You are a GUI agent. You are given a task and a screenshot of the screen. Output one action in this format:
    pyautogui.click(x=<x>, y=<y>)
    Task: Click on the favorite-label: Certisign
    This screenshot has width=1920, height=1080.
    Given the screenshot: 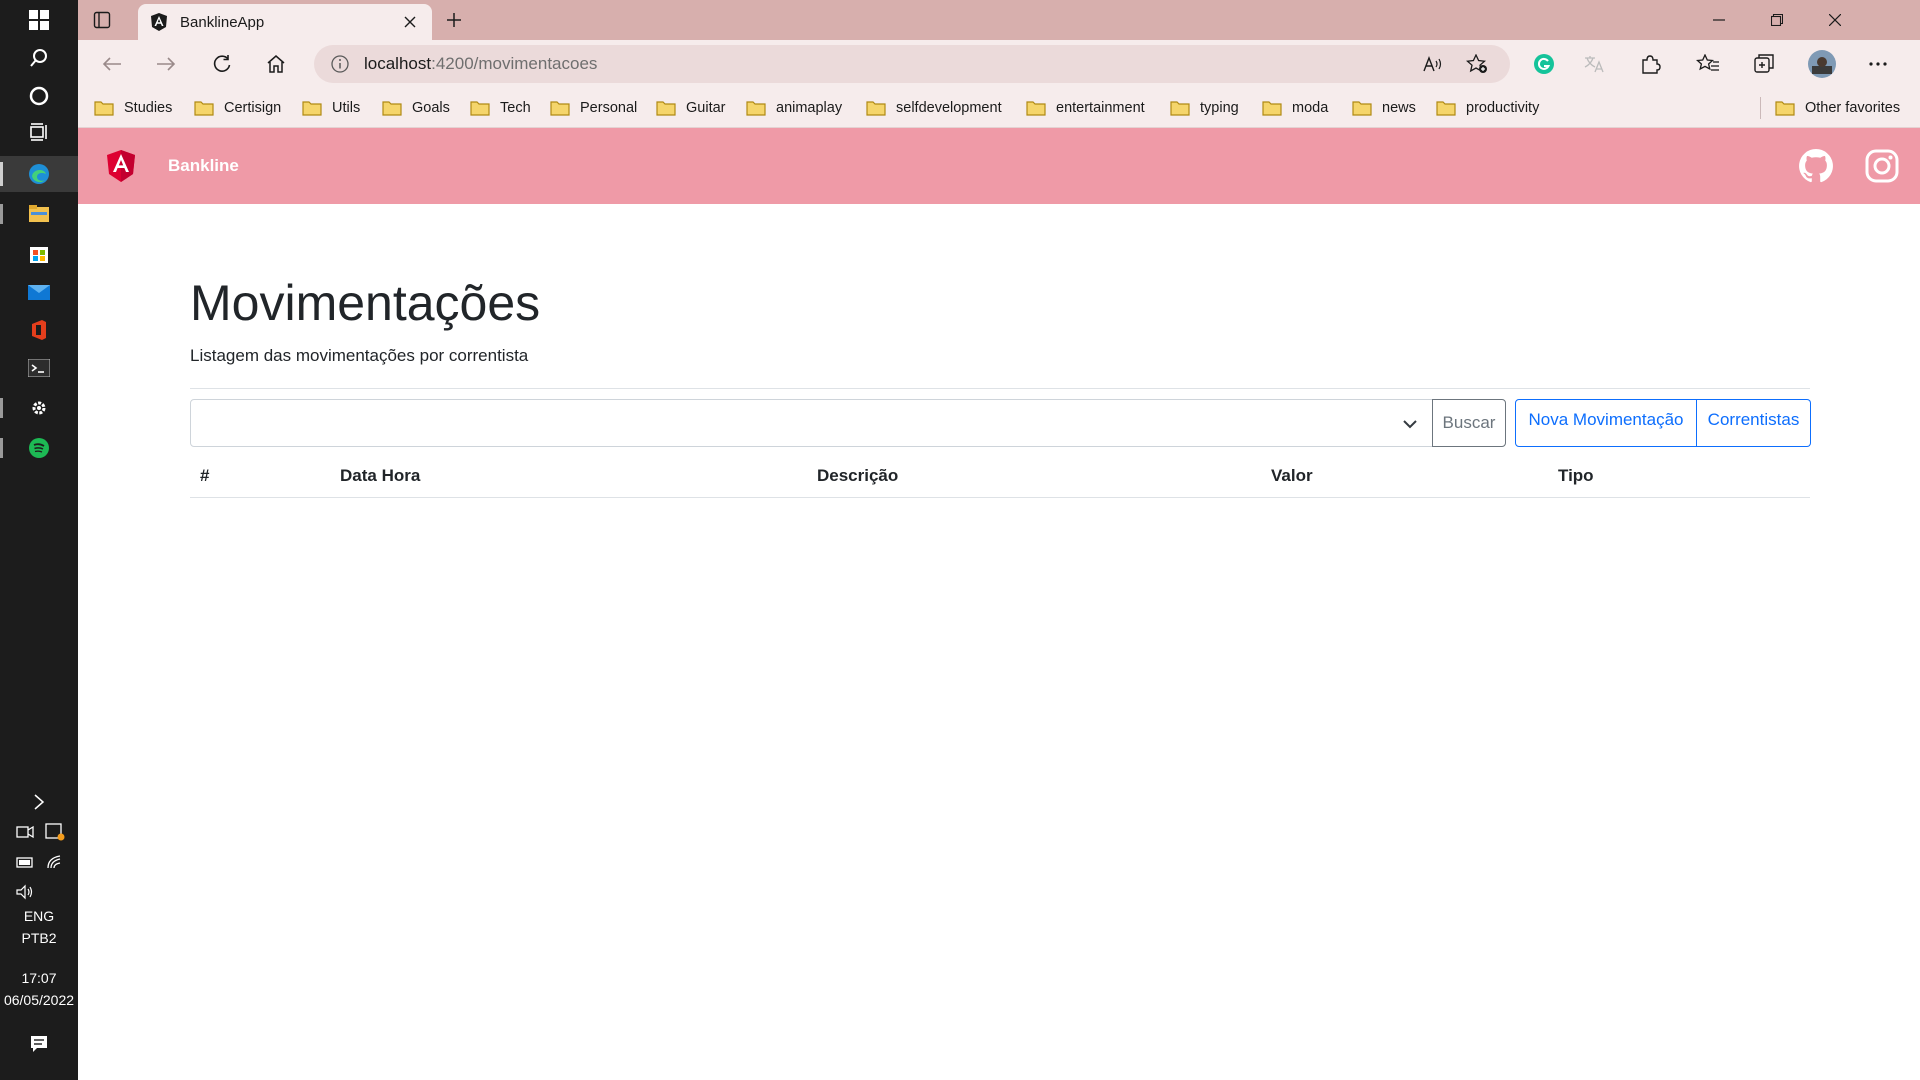 What is the action you would take?
    pyautogui.click(x=253, y=108)
    